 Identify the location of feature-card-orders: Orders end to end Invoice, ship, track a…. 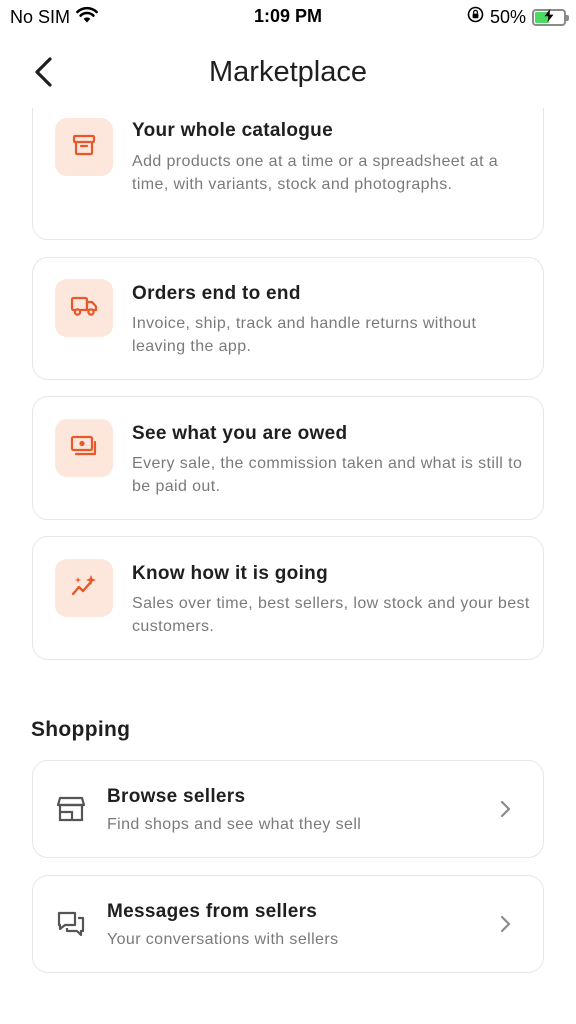
(288, 318).